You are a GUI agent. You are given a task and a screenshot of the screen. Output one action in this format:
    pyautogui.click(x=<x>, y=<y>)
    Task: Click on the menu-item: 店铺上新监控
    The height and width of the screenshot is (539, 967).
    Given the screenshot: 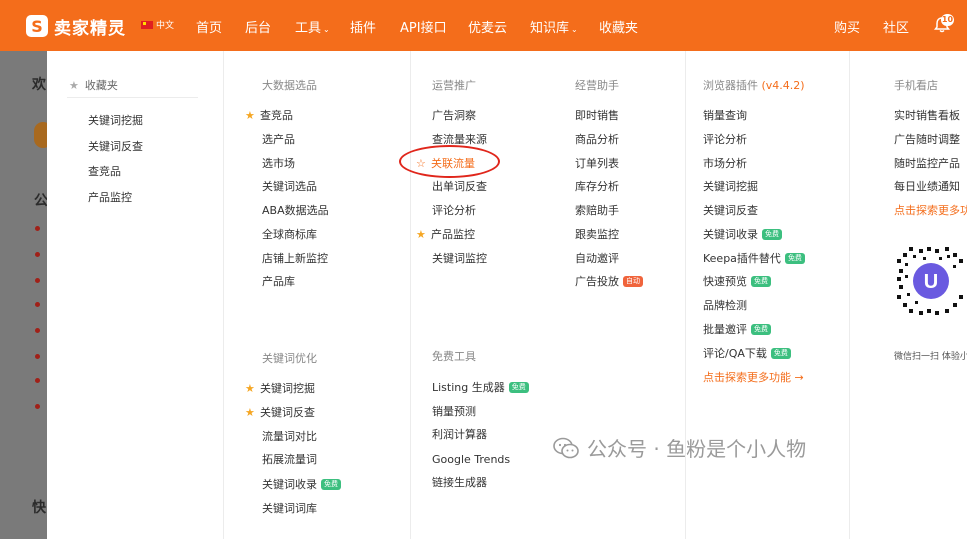 What is the action you would take?
    pyautogui.click(x=295, y=258)
    